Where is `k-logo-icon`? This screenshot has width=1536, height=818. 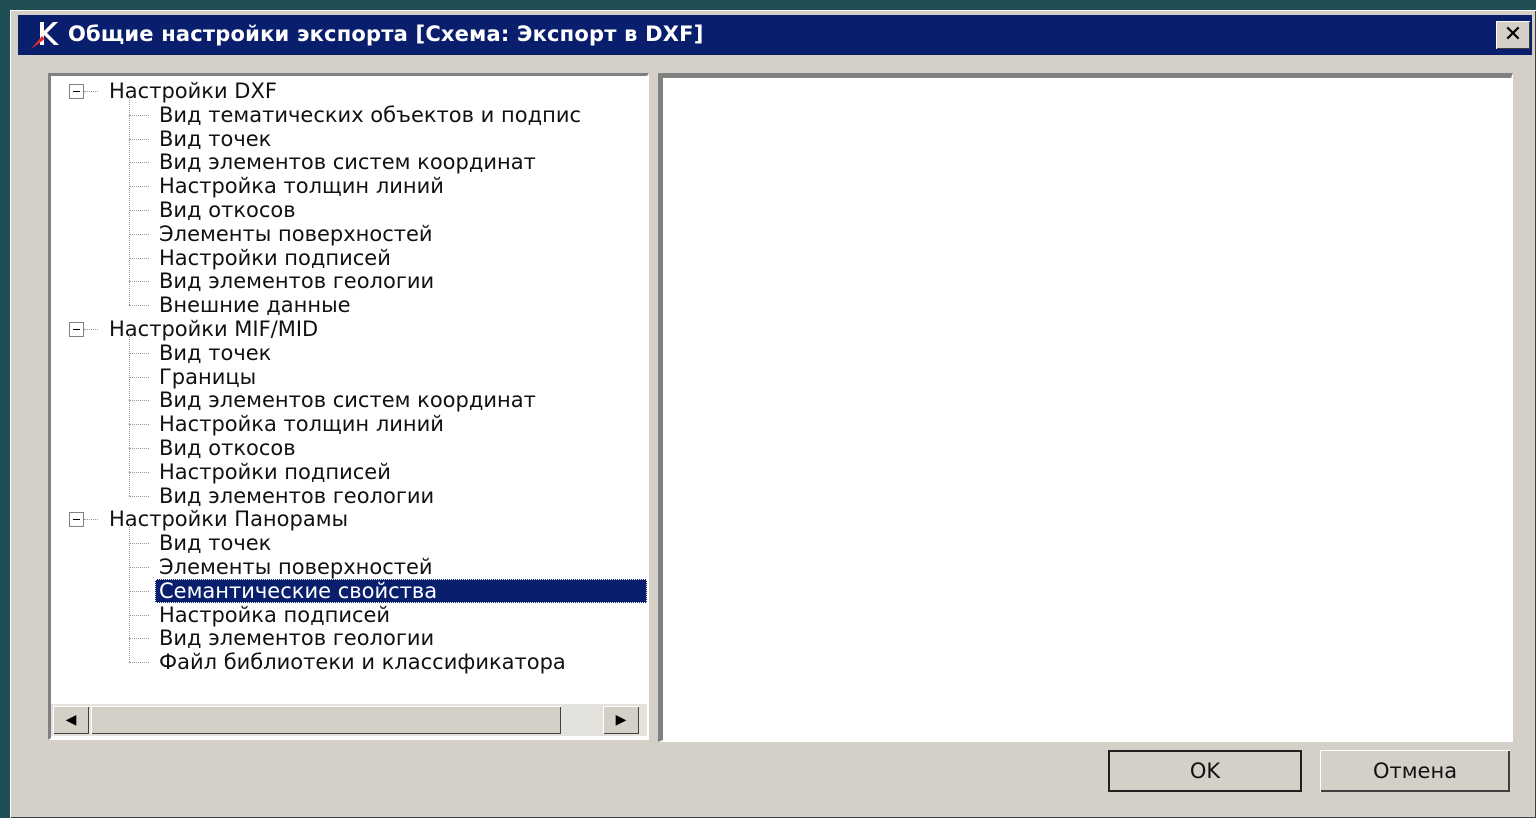
k-logo-icon is located at coordinates (45, 35).